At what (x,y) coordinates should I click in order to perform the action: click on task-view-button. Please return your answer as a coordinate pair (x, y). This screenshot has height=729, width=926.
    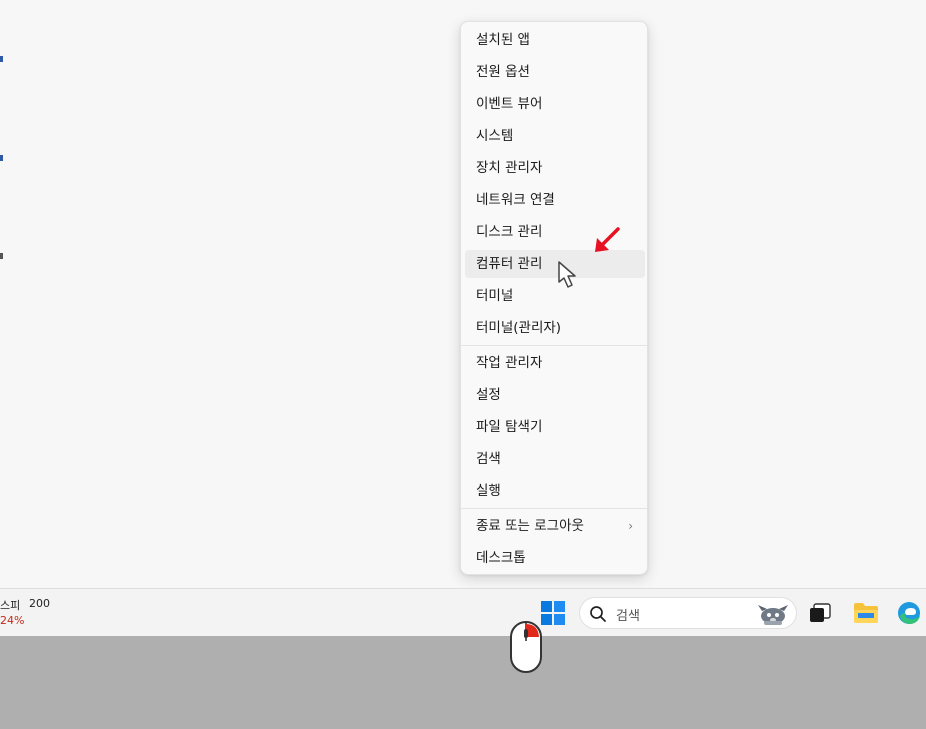
    Looking at the image, I should click on (820, 613).